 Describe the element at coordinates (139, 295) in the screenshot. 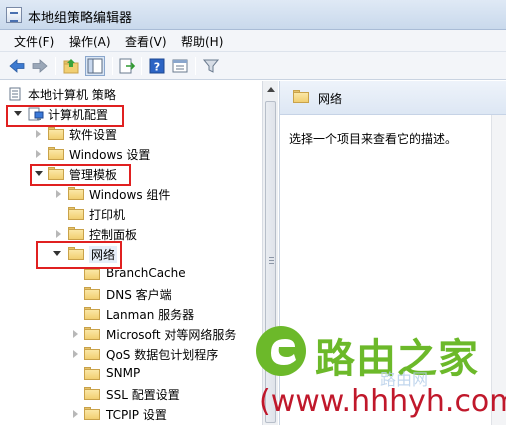

I see `tree-label: DNS 客户端` at that location.